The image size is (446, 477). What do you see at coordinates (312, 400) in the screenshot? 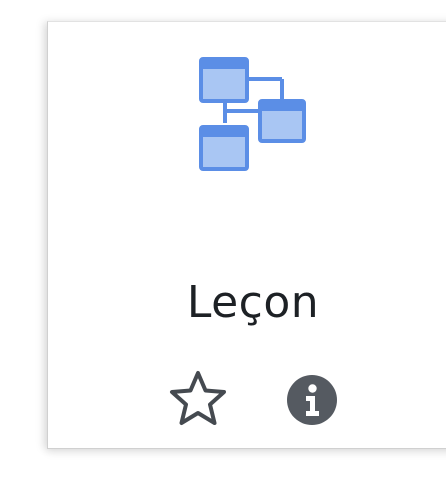
I see `info-icon` at bounding box center [312, 400].